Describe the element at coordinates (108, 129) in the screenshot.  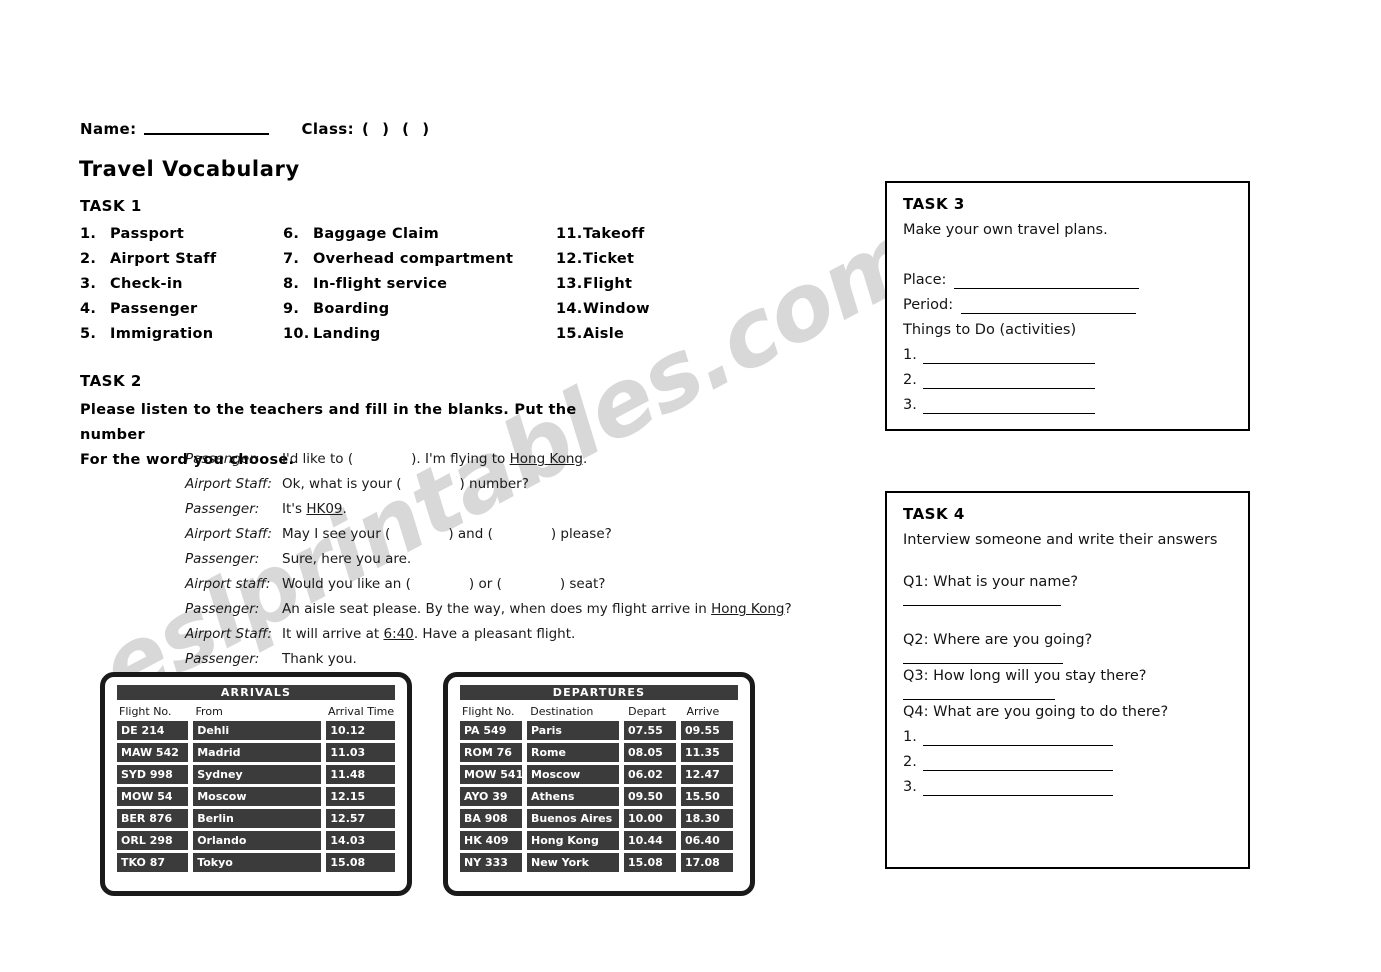
I see `name-label: Name:` at that location.